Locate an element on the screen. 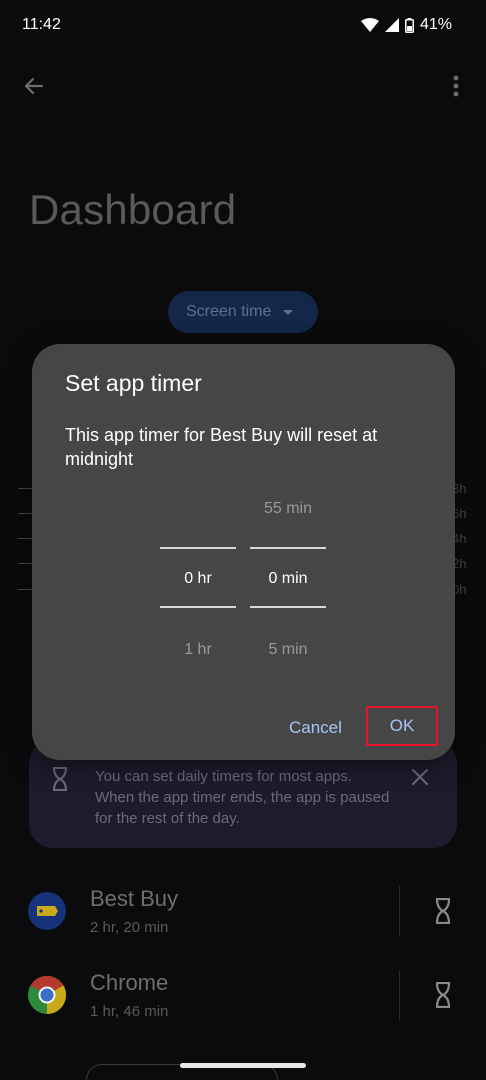  battery-percent: 41% is located at coordinates (435, 24).